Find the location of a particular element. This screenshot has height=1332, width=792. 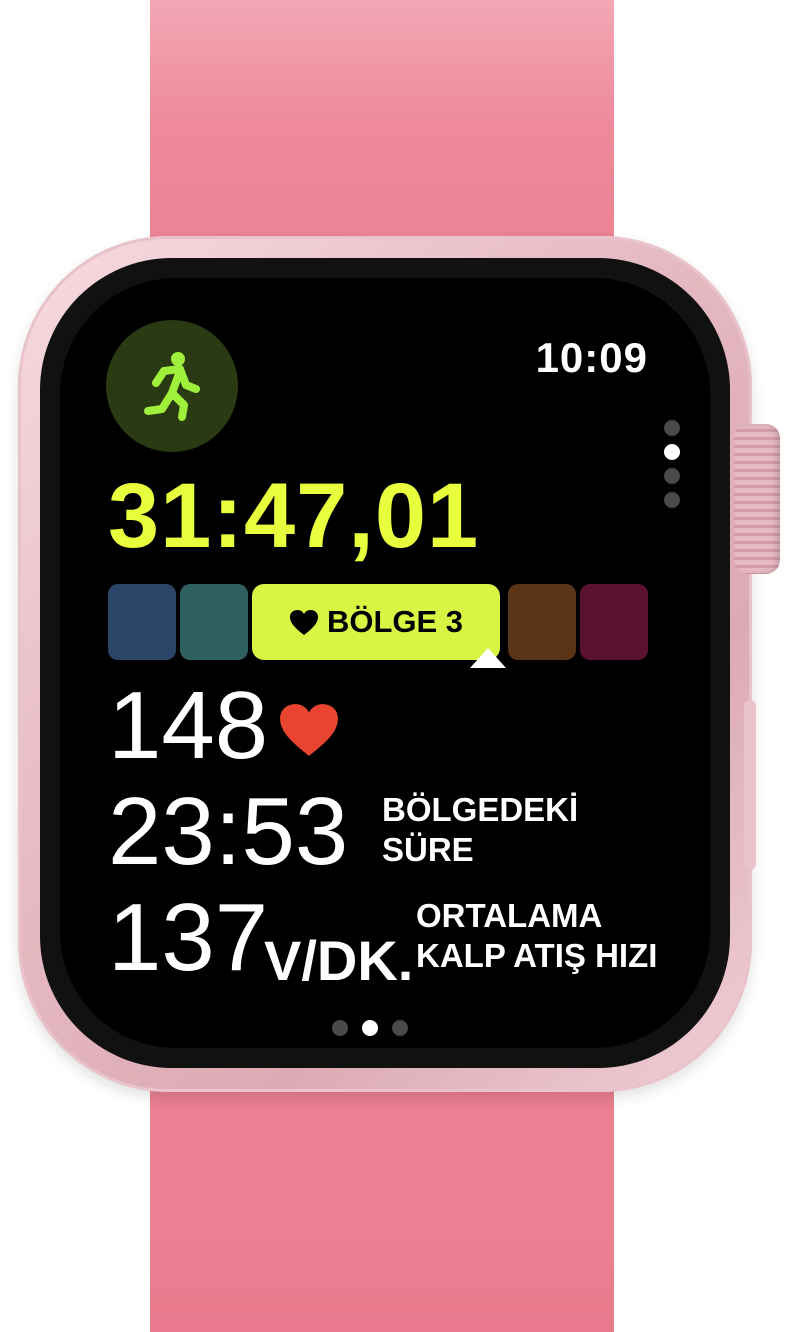

vertical-page-indicator is located at coordinates (674, 468).